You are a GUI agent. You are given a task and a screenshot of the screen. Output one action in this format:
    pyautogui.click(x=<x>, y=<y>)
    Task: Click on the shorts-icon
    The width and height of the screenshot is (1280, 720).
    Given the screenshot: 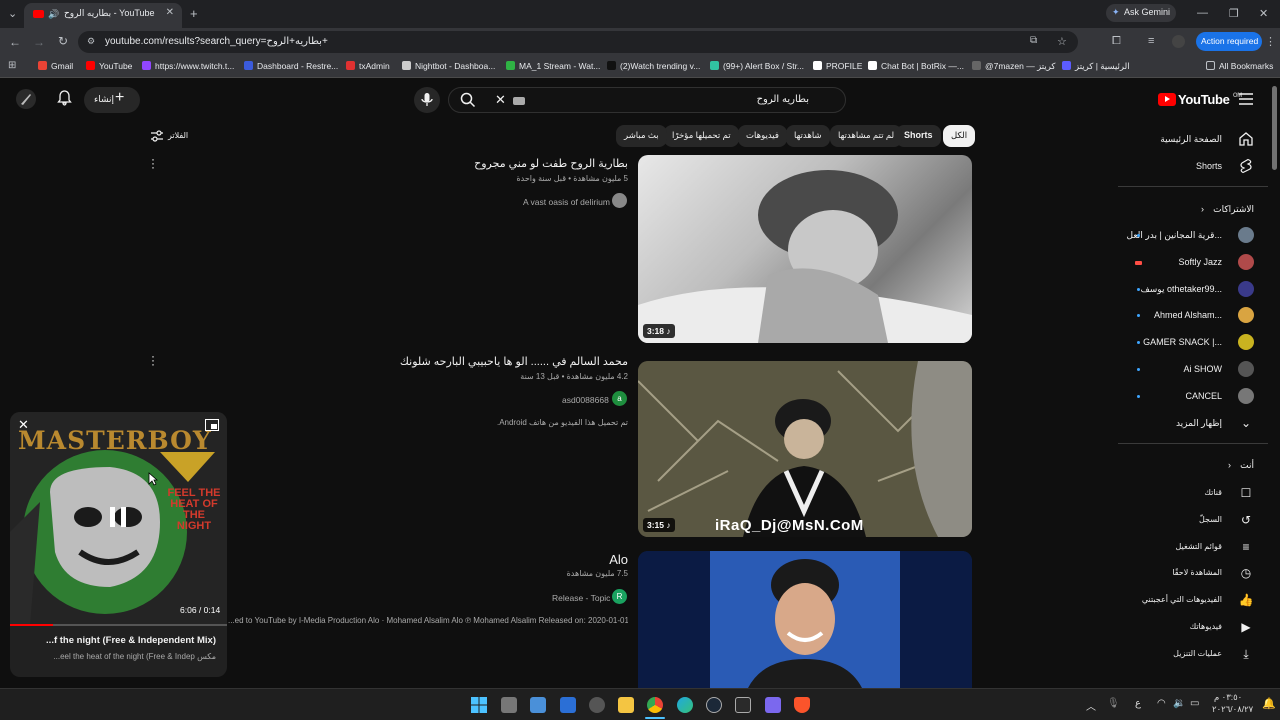 What is the action you would take?
    pyautogui.click(x=1246, y=166)
    